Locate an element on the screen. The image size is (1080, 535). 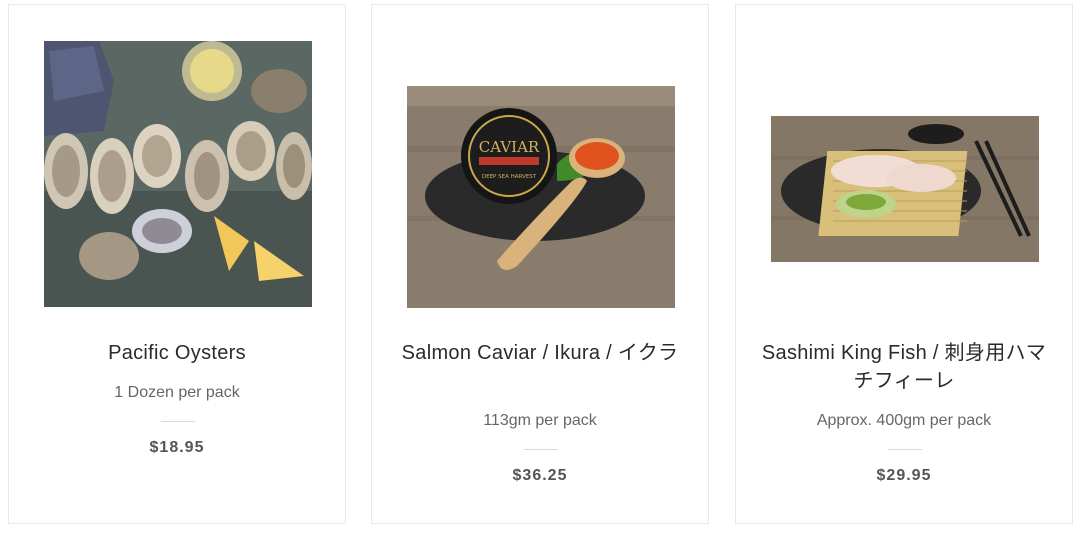
oysters-photo is located at coordinates (178, 174).